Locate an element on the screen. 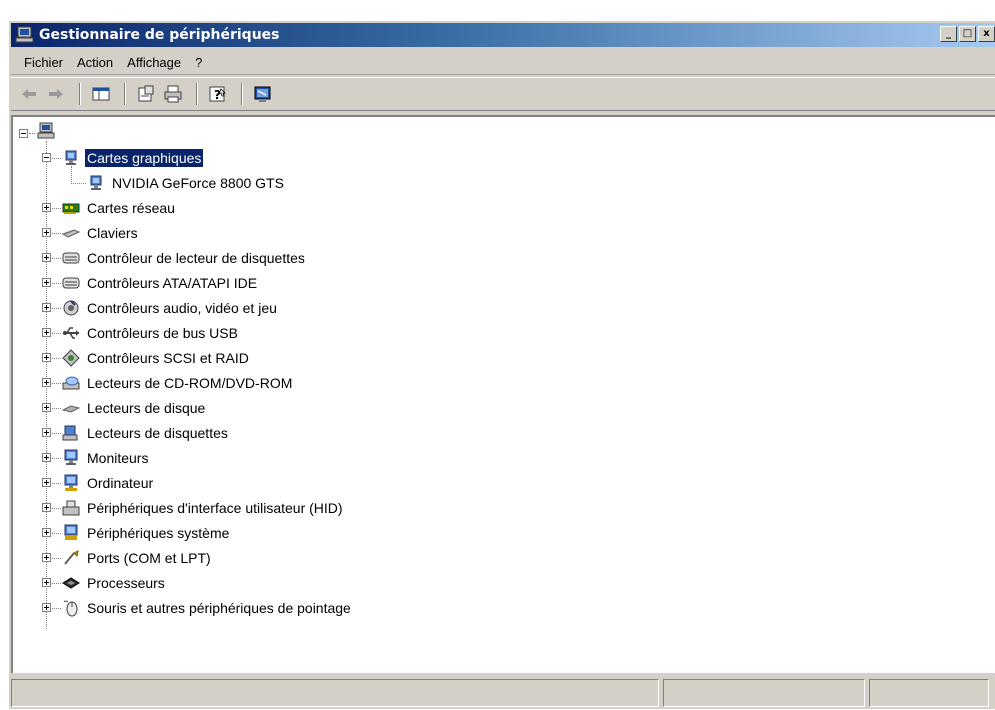 The image size is (995, 710). tree-item-category: Périphériques système is located at coordinates (146, 533).